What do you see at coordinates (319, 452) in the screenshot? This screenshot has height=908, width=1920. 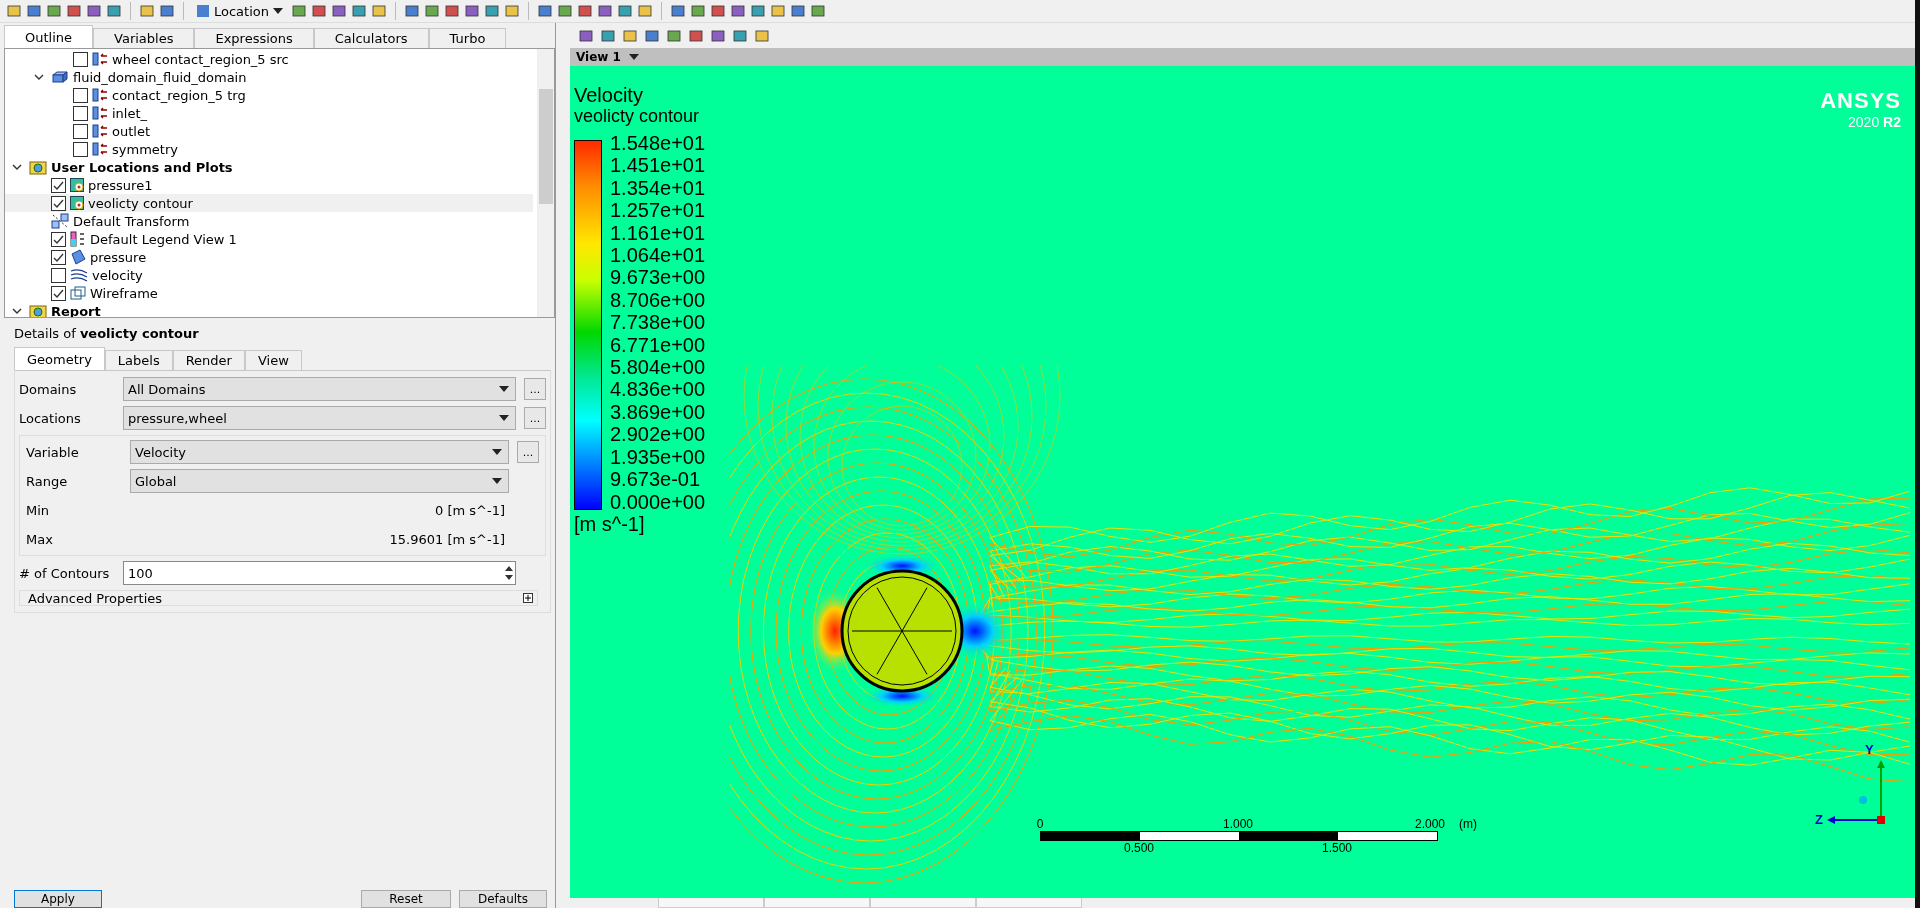 I see `dropdown: Velocity` at bounding box center [319, 452].